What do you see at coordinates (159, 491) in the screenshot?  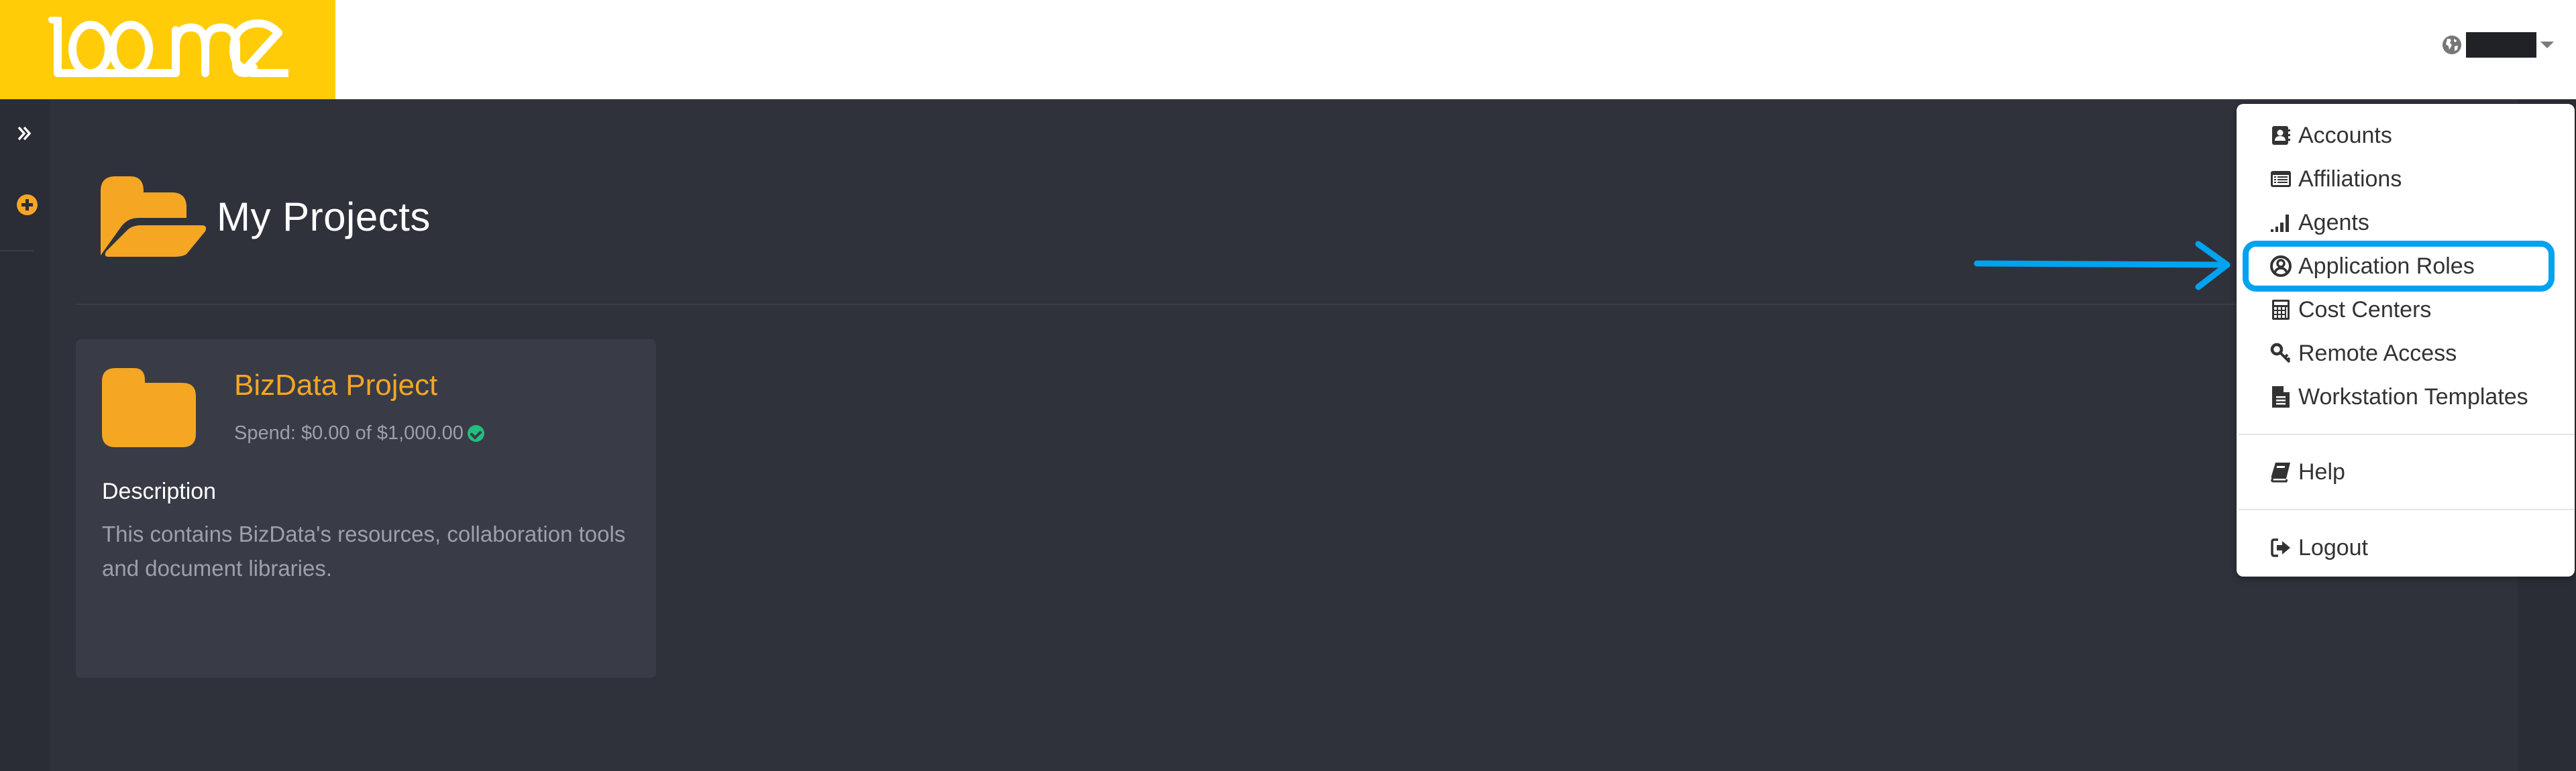 I see `description-label: Description` at bounding box center [159, 491].